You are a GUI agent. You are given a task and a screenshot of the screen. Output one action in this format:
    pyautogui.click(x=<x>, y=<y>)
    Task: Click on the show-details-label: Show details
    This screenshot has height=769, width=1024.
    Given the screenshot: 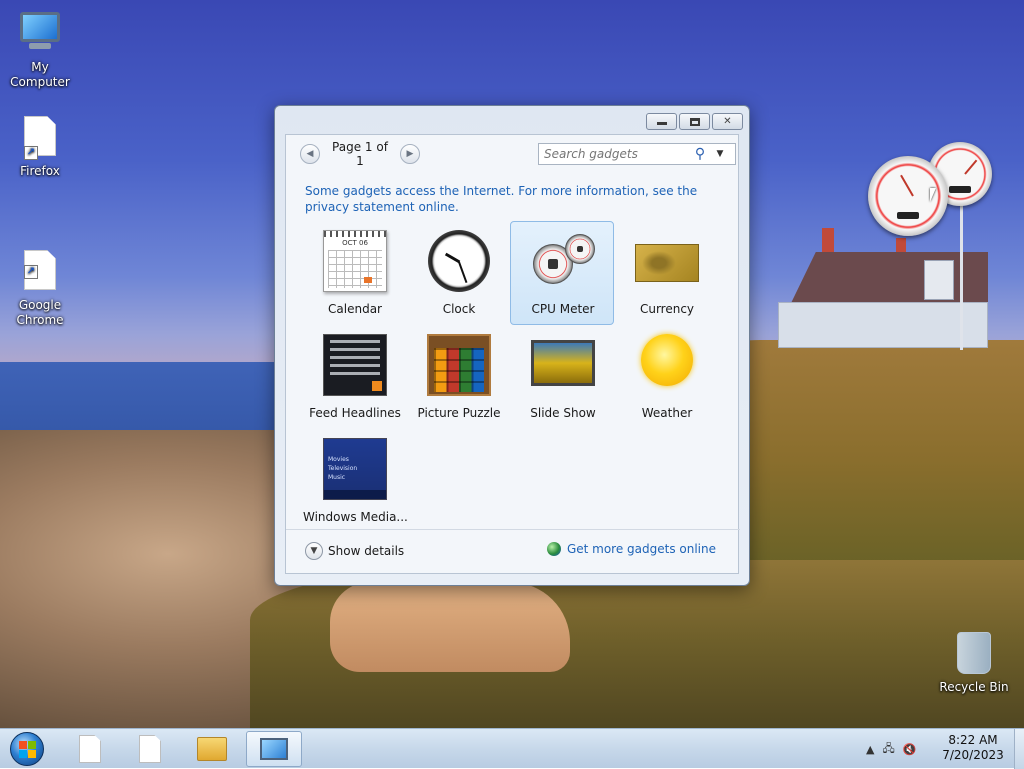 What is the action you would take?
    pyautogui.click(x=366, y=551)
    